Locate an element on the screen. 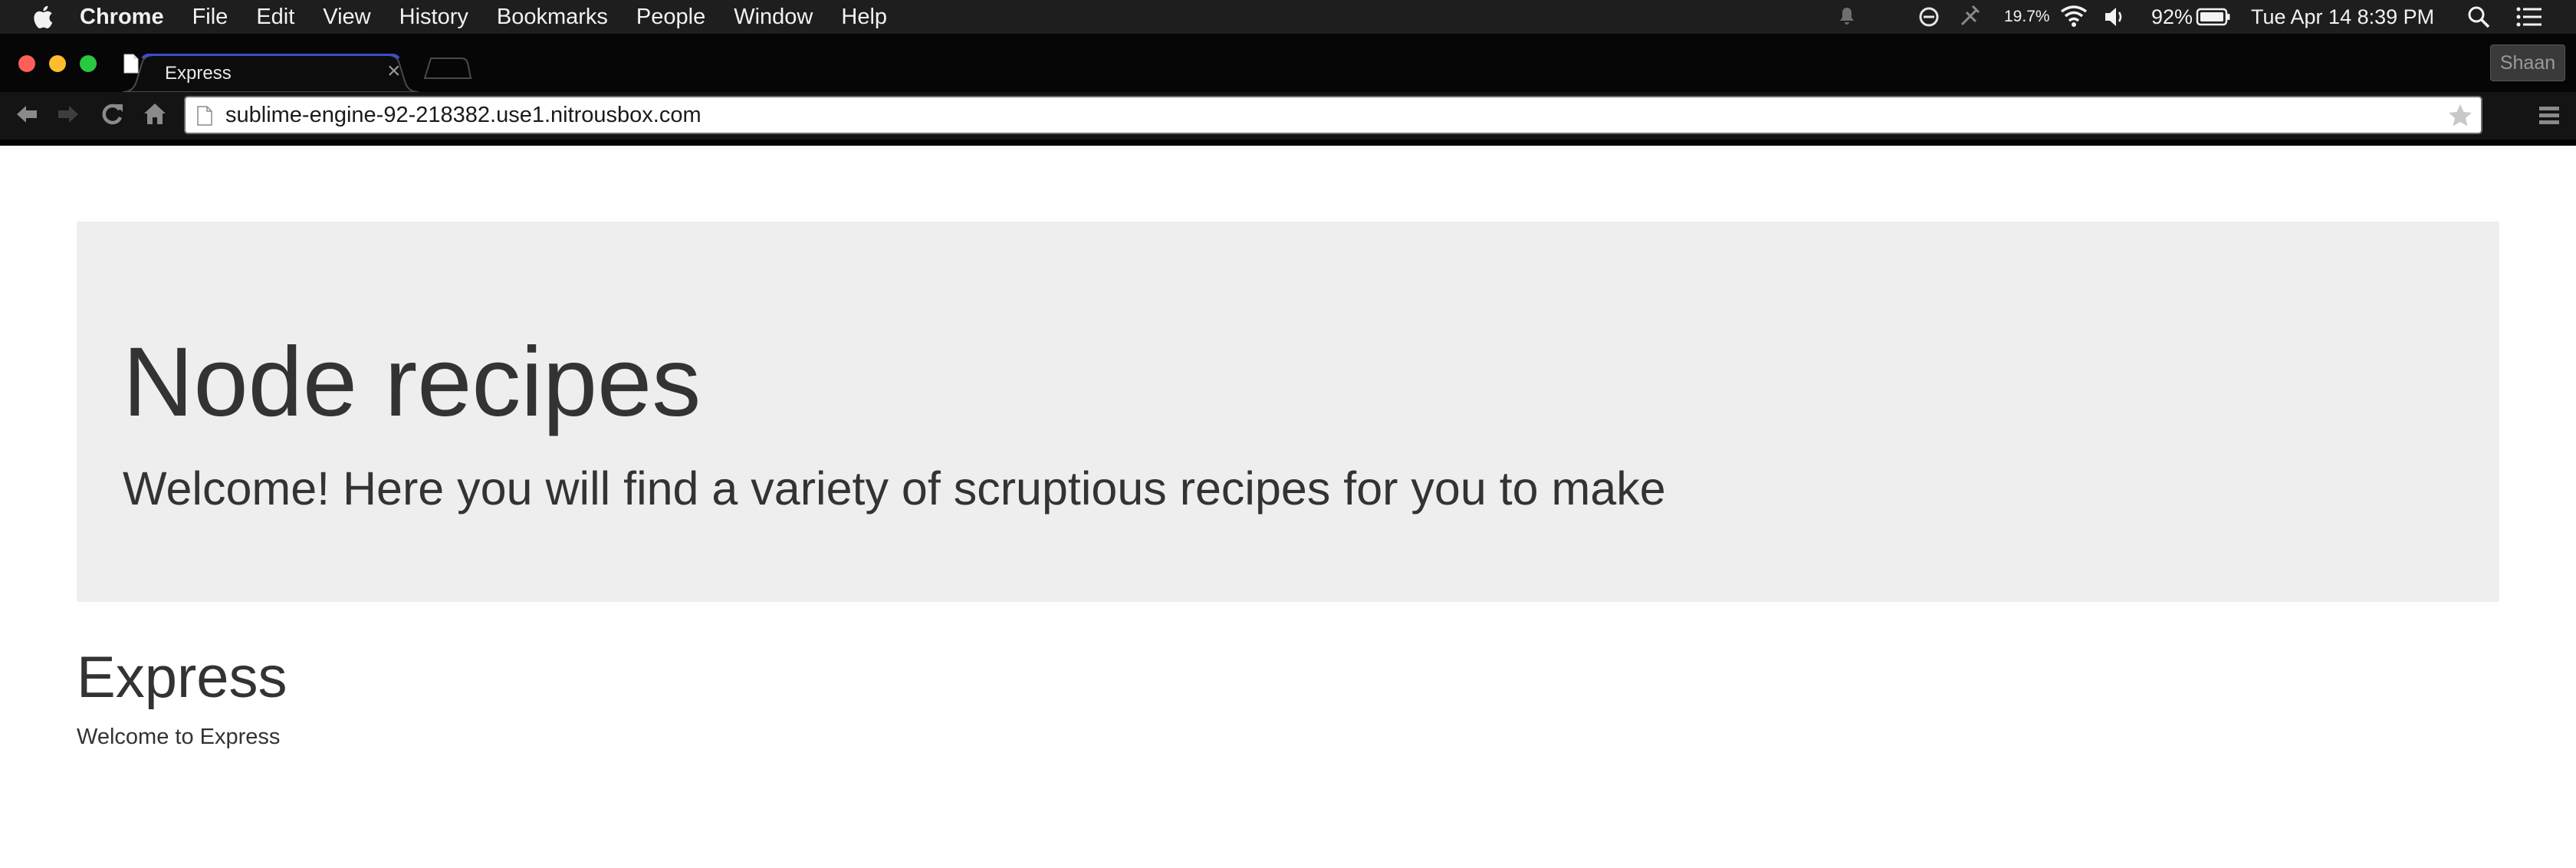 The width and height of the screenshot is (2576, 868). notification-bell-icon is located at coordinates (1847, 17).